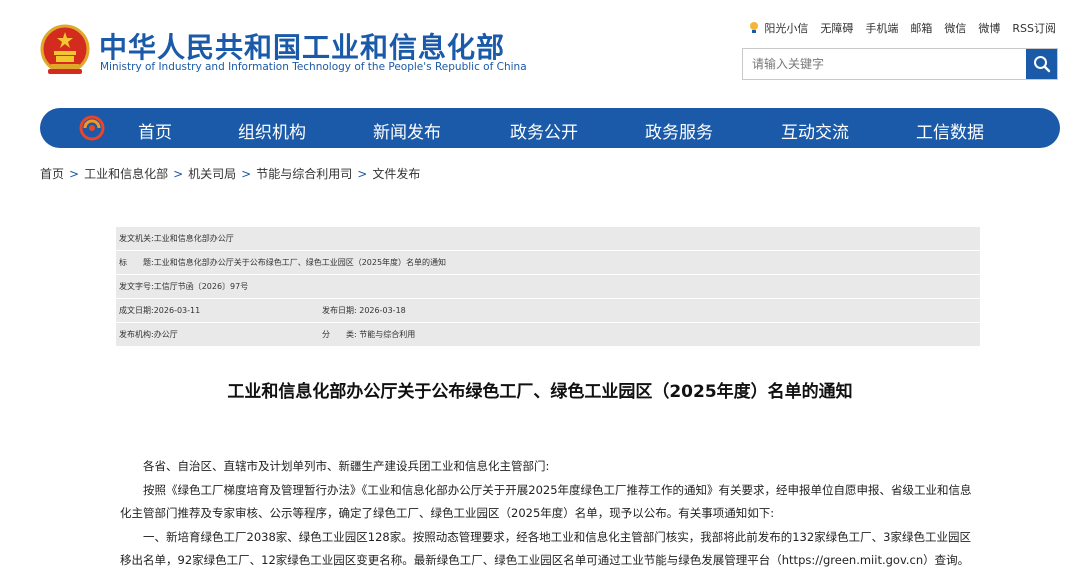 The height and width of the screenshot is (587, 1080). I want to click on top-links: 阳光小信 无障碍 手机端 邮箱 微信 微博 RSS订阅, so click(902, 28).